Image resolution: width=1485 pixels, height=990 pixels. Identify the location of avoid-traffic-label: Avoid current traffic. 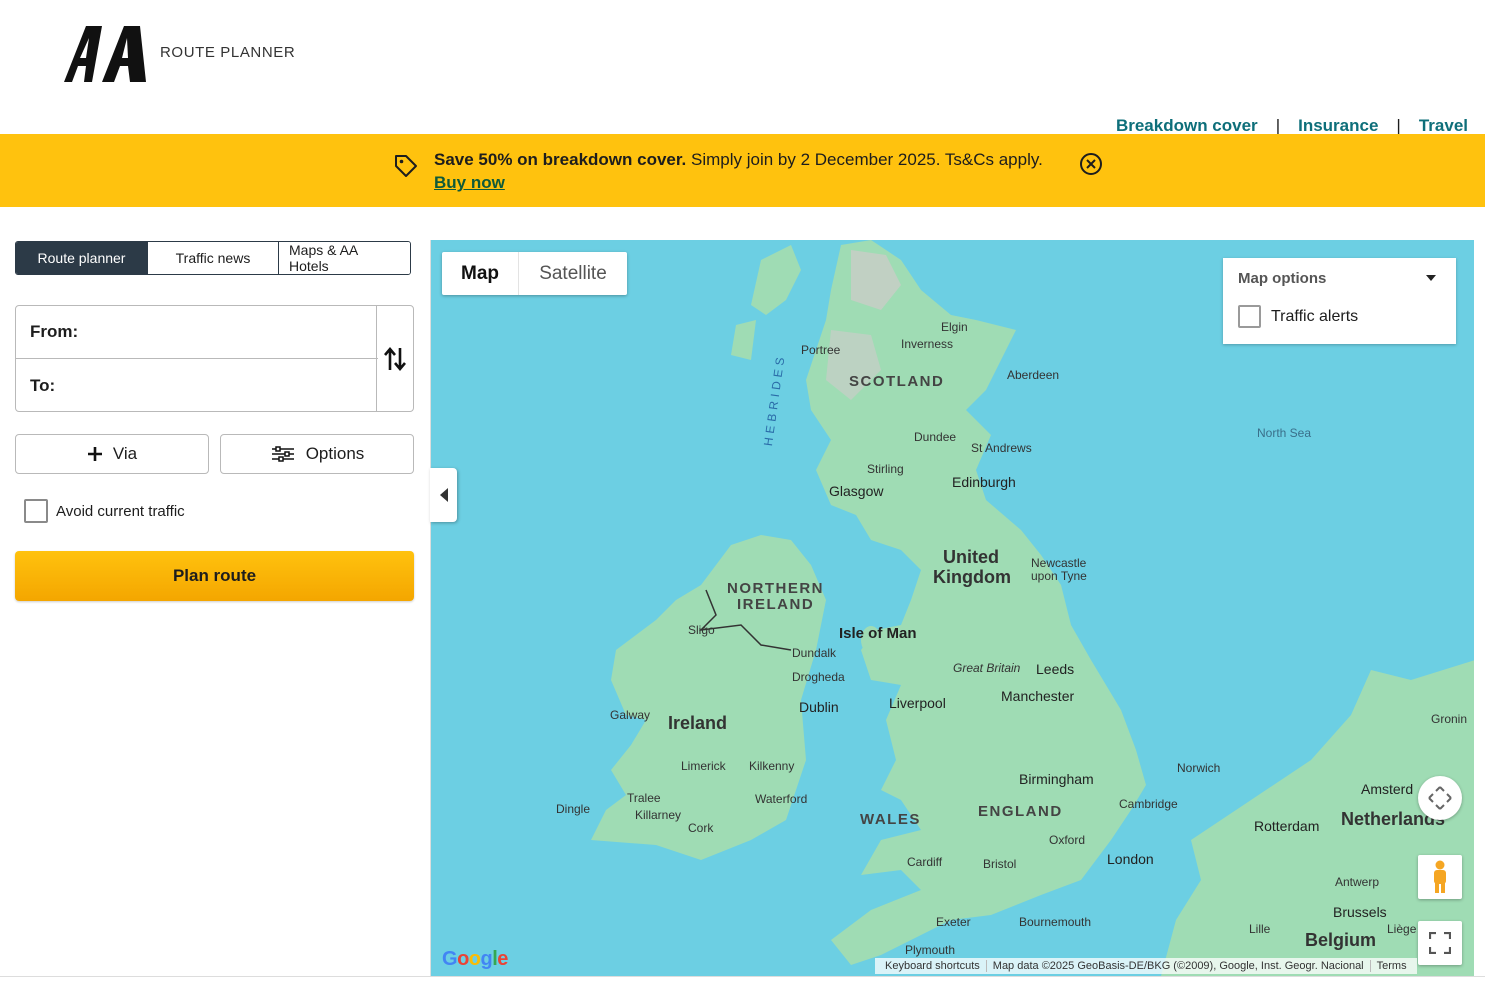
(120, 511).